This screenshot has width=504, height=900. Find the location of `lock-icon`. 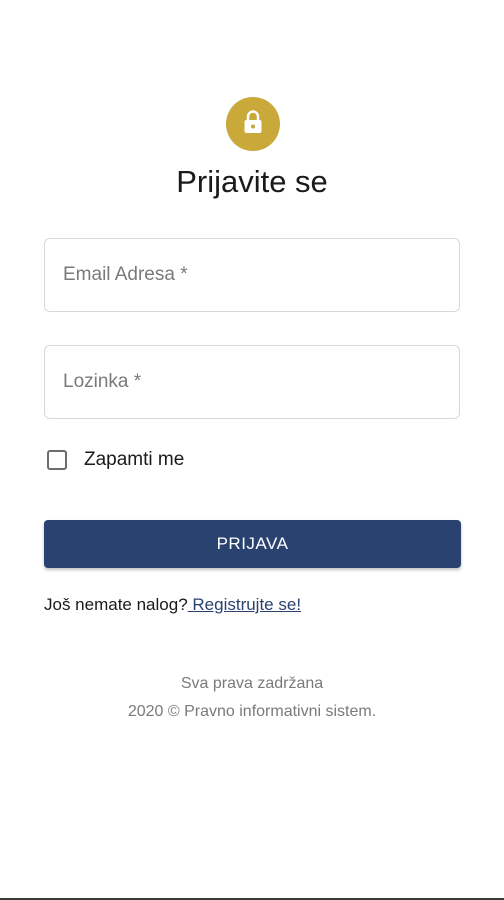

lock-icon is located at coordinates (253, 124).